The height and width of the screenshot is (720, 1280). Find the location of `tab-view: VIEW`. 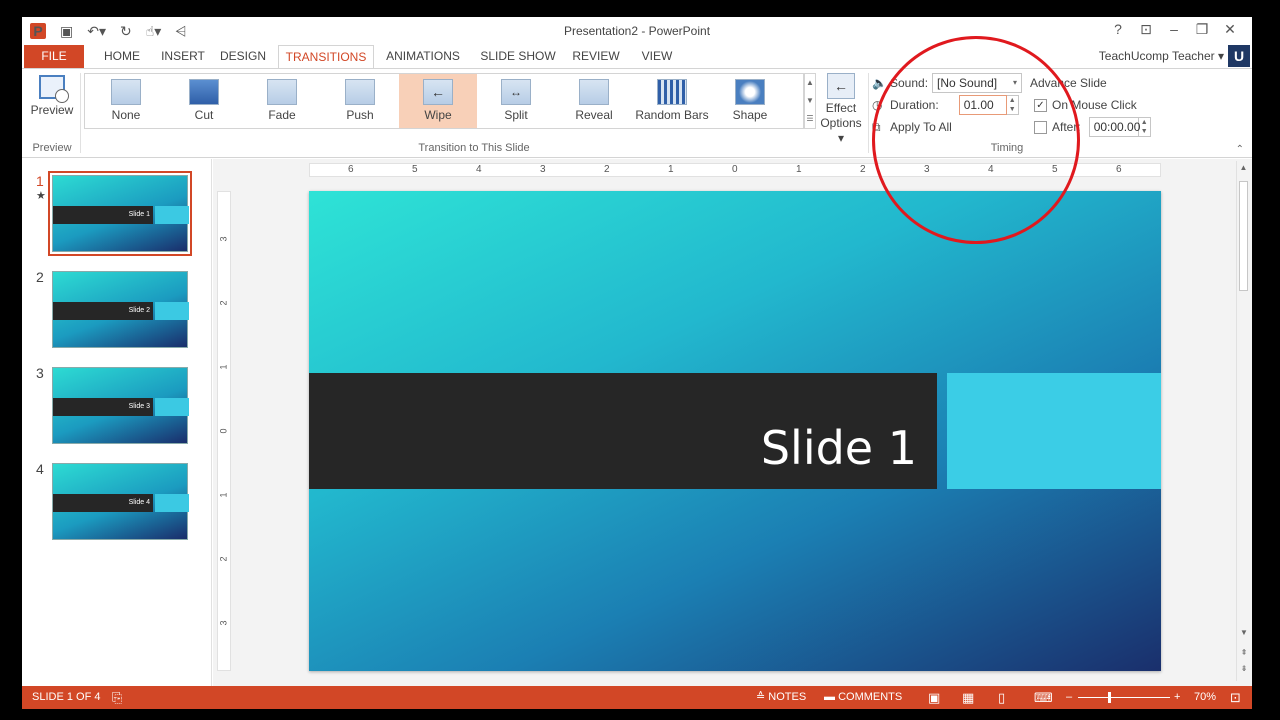

tab-view: VIEW is located at coordinates (657, 56).